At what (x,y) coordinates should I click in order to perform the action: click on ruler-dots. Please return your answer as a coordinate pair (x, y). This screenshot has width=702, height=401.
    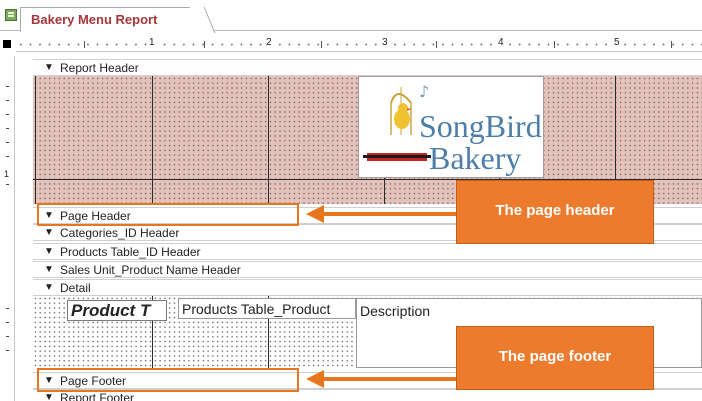
    Looking at the image, I should click on (359, 44).